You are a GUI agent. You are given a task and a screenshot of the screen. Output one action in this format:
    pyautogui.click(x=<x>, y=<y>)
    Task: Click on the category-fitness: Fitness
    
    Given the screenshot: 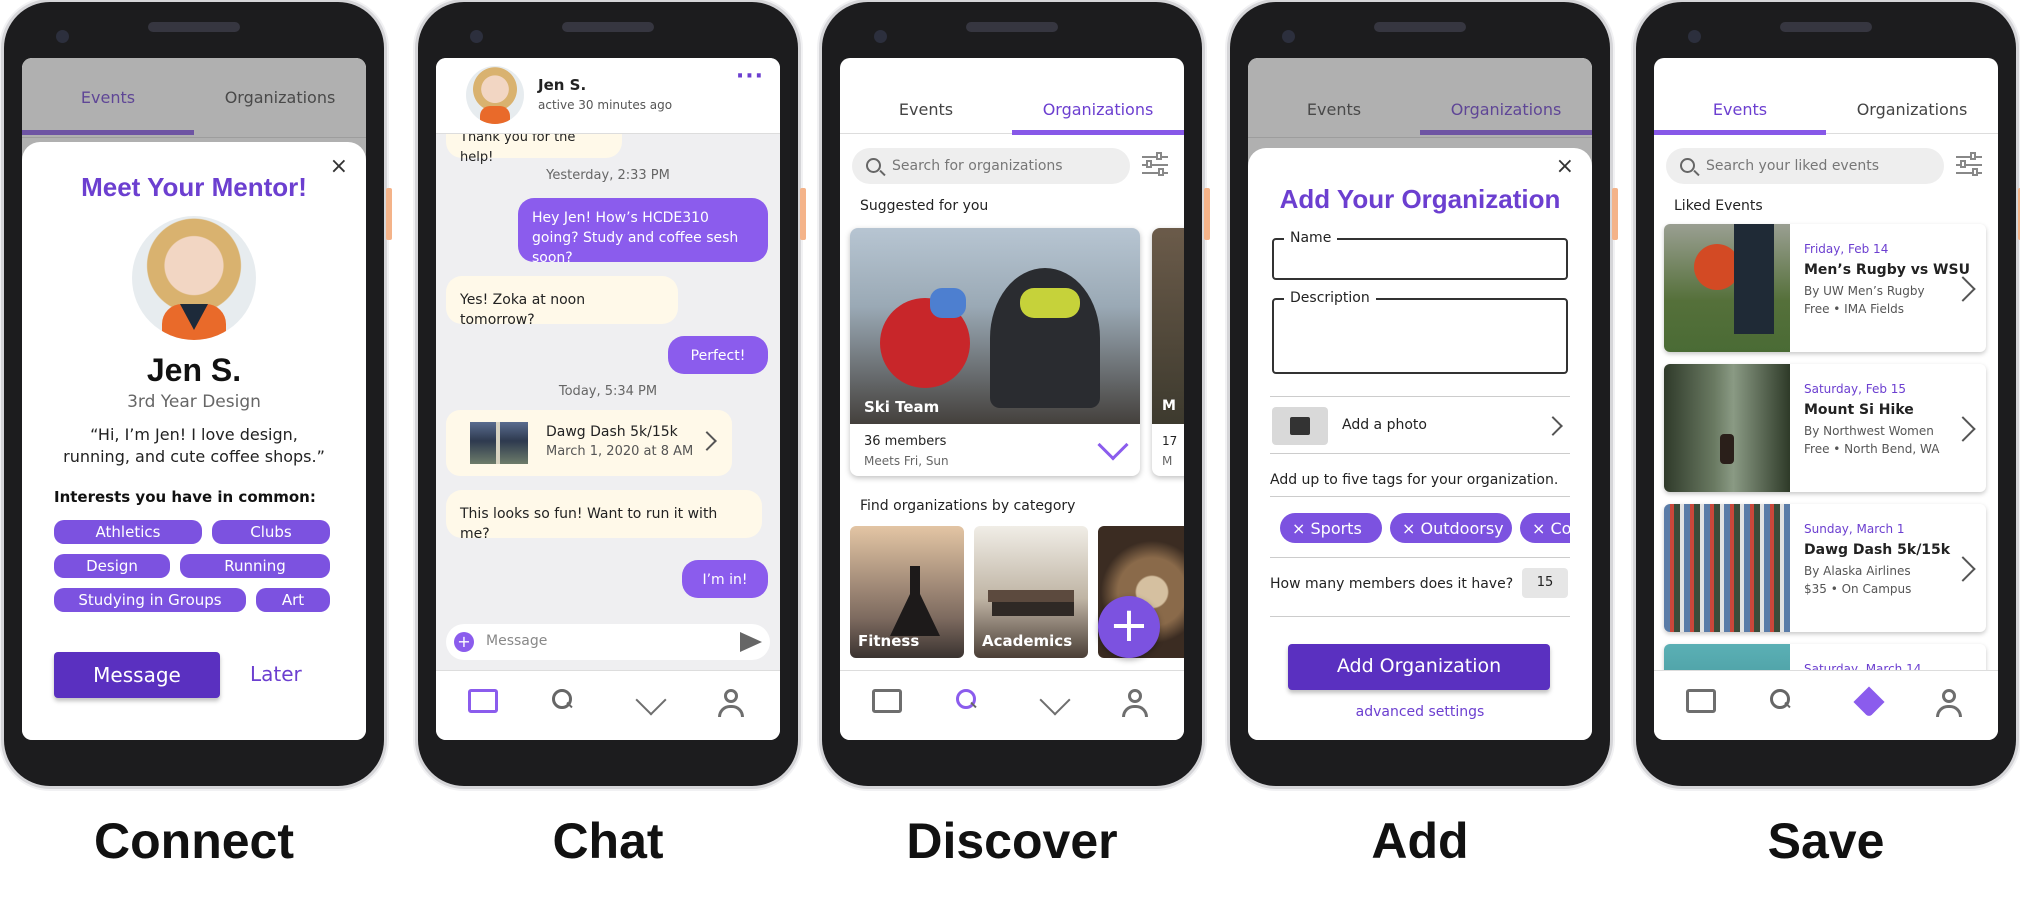 What is the action you would take?
    pyautogui.click(x=907, y=592)
    